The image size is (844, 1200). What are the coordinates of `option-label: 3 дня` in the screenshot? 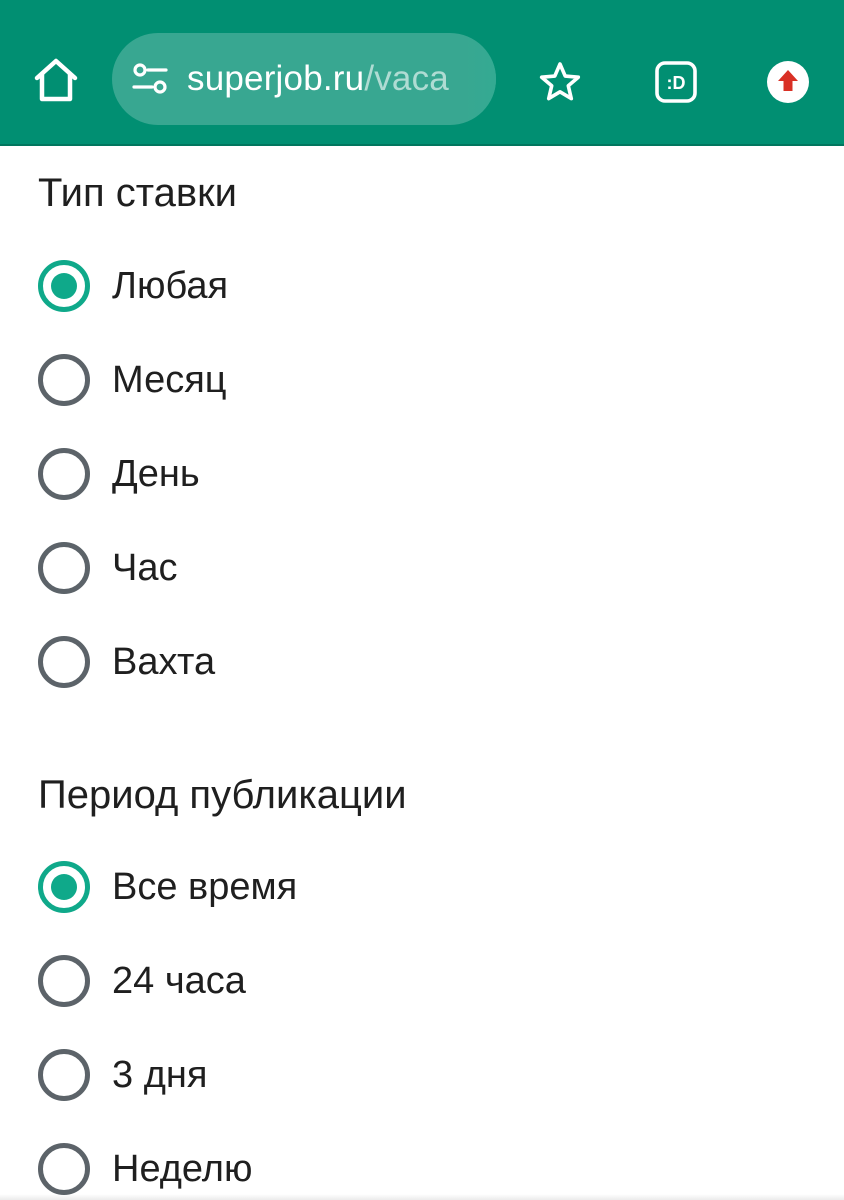 It's located at (160, 1074).